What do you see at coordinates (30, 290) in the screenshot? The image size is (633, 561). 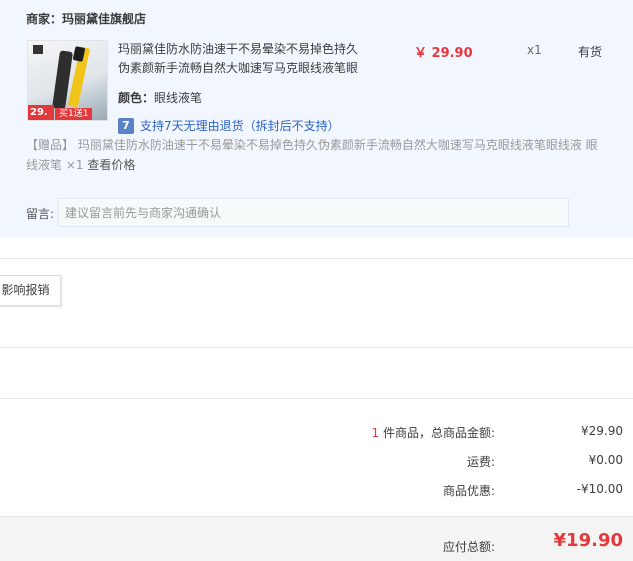 I see `invoice-option-button: 影响报销` at bounding box center [30, 290].